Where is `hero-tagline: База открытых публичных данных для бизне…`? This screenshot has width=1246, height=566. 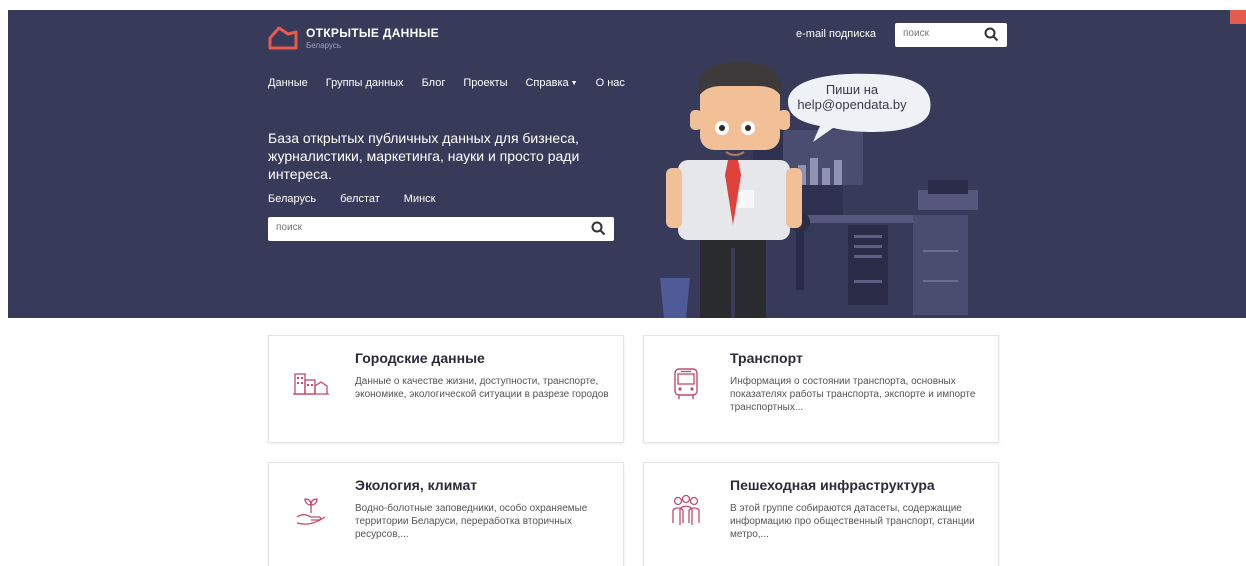 hero-tagline: База открытых публичных данных для бизне… is located at coordinates (424, 156).